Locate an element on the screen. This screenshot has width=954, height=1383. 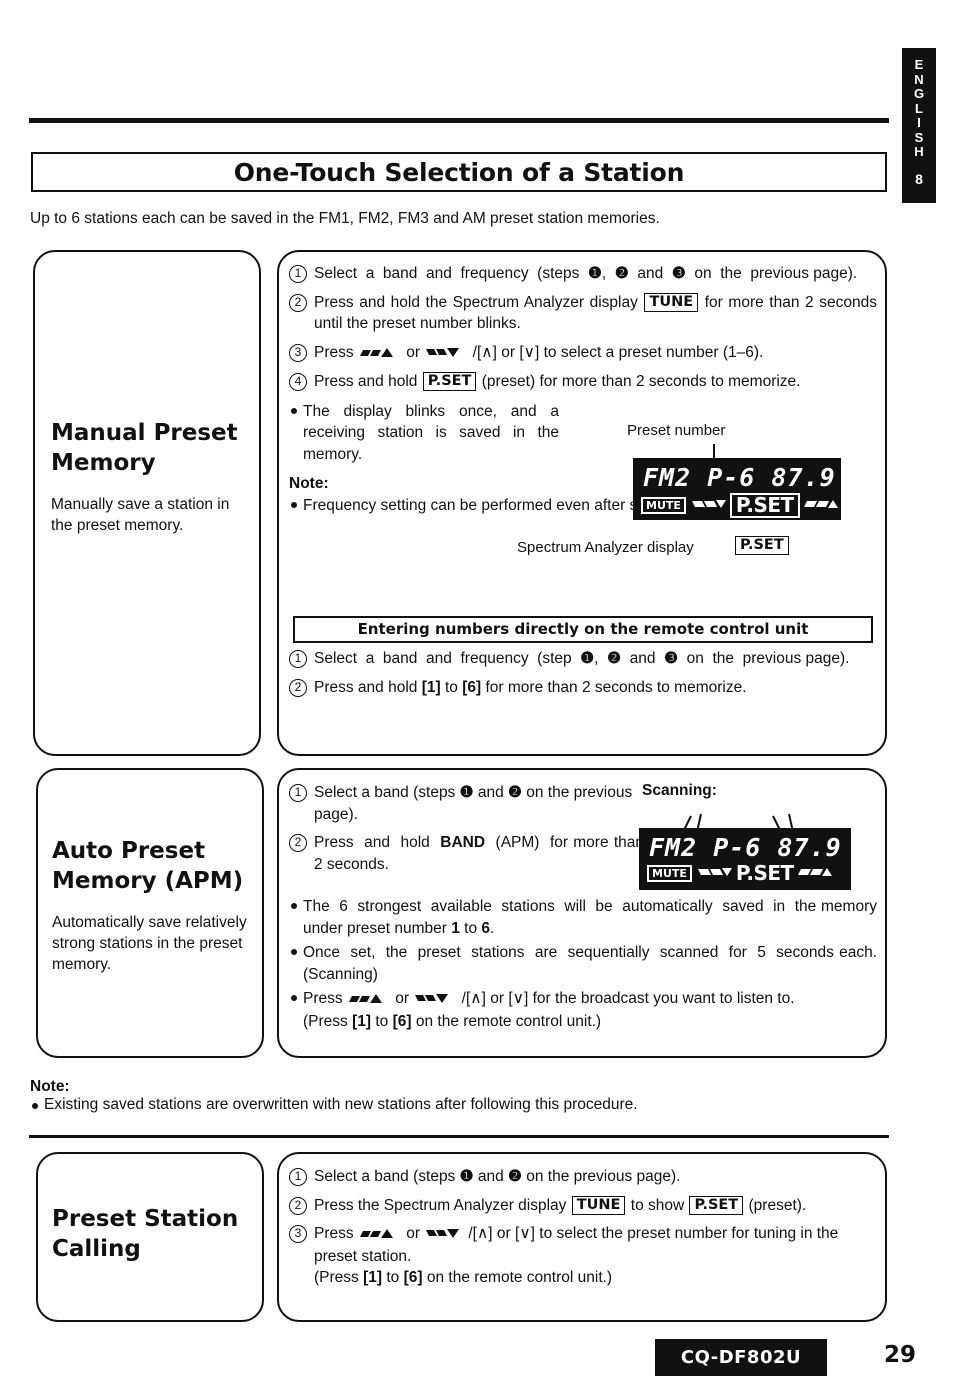
language-side-tab: E N G L I S H 8 is located at coordinates (919, 125).